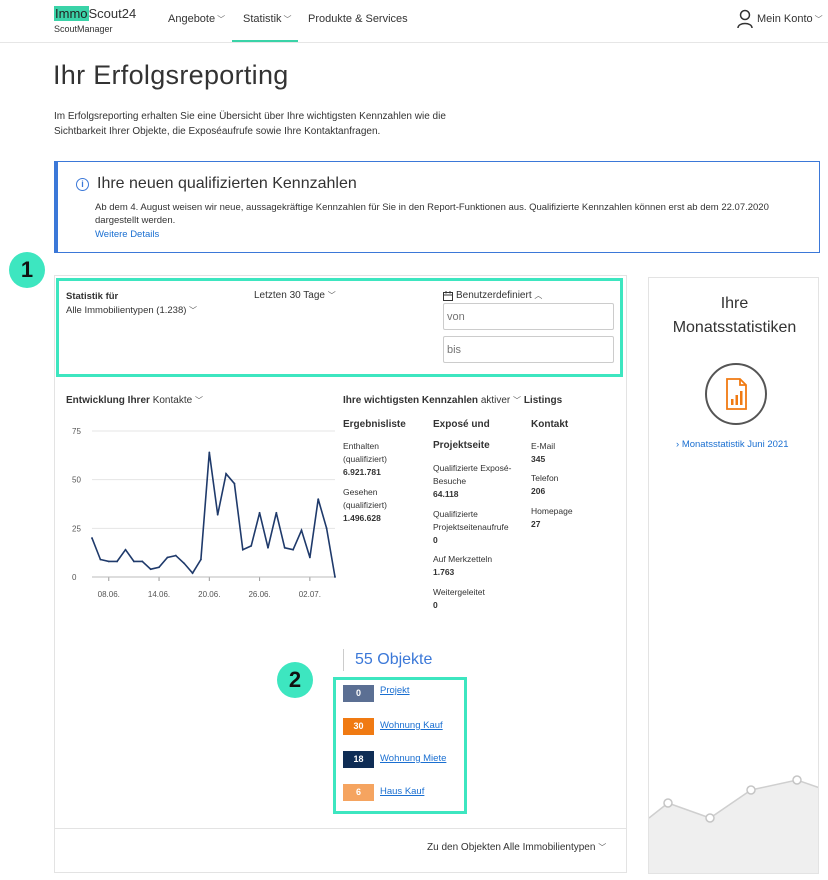 This screenshot has width=828, height=880. I want to click on chart-document-icon, so click(736, 394).